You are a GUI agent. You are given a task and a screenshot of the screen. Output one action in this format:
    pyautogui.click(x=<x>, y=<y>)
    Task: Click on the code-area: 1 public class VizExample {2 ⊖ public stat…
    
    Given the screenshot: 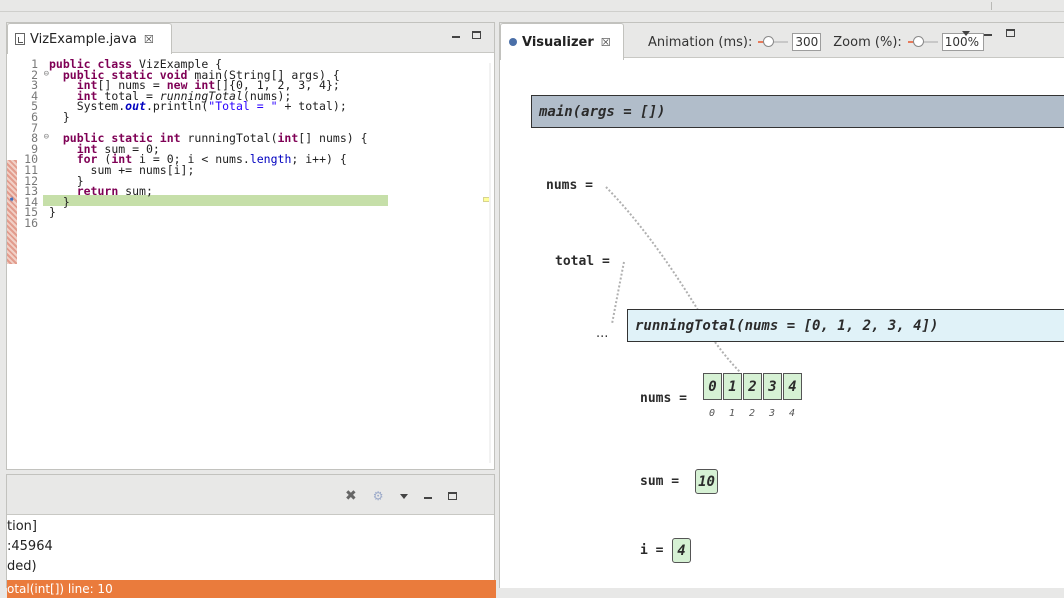 What is the action you would take?
    pyautogui.click(x=192, y=143)
    